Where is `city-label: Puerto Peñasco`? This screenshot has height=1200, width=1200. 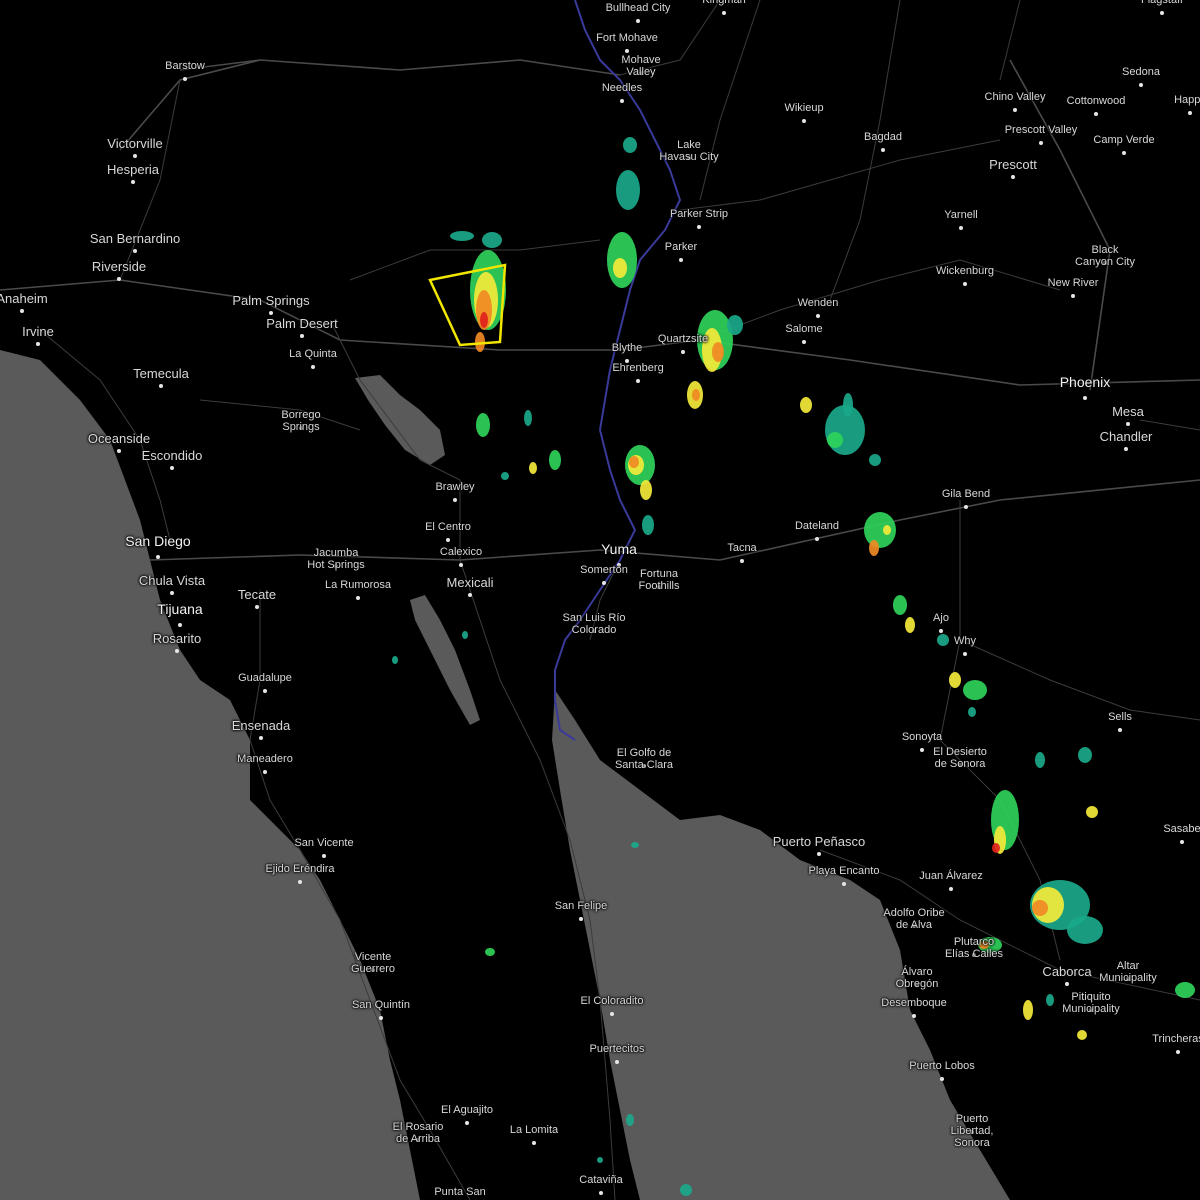
city-label: Puerto Peñasco is located at coordinates (819, 842).